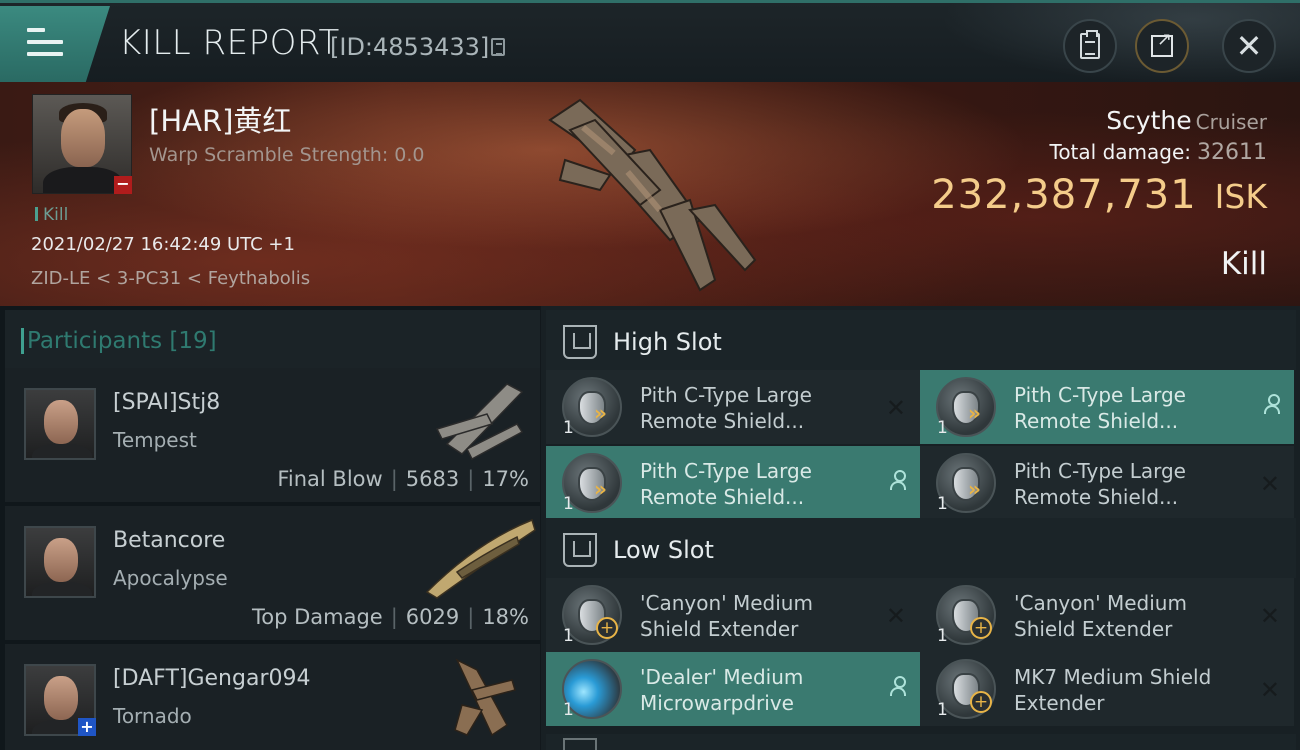  Describe the element at coordinates (272, 573) in the screenshot. I see `participant-row: Betancore Apocalypse Top Damage | 6029 | 18%` at that location.